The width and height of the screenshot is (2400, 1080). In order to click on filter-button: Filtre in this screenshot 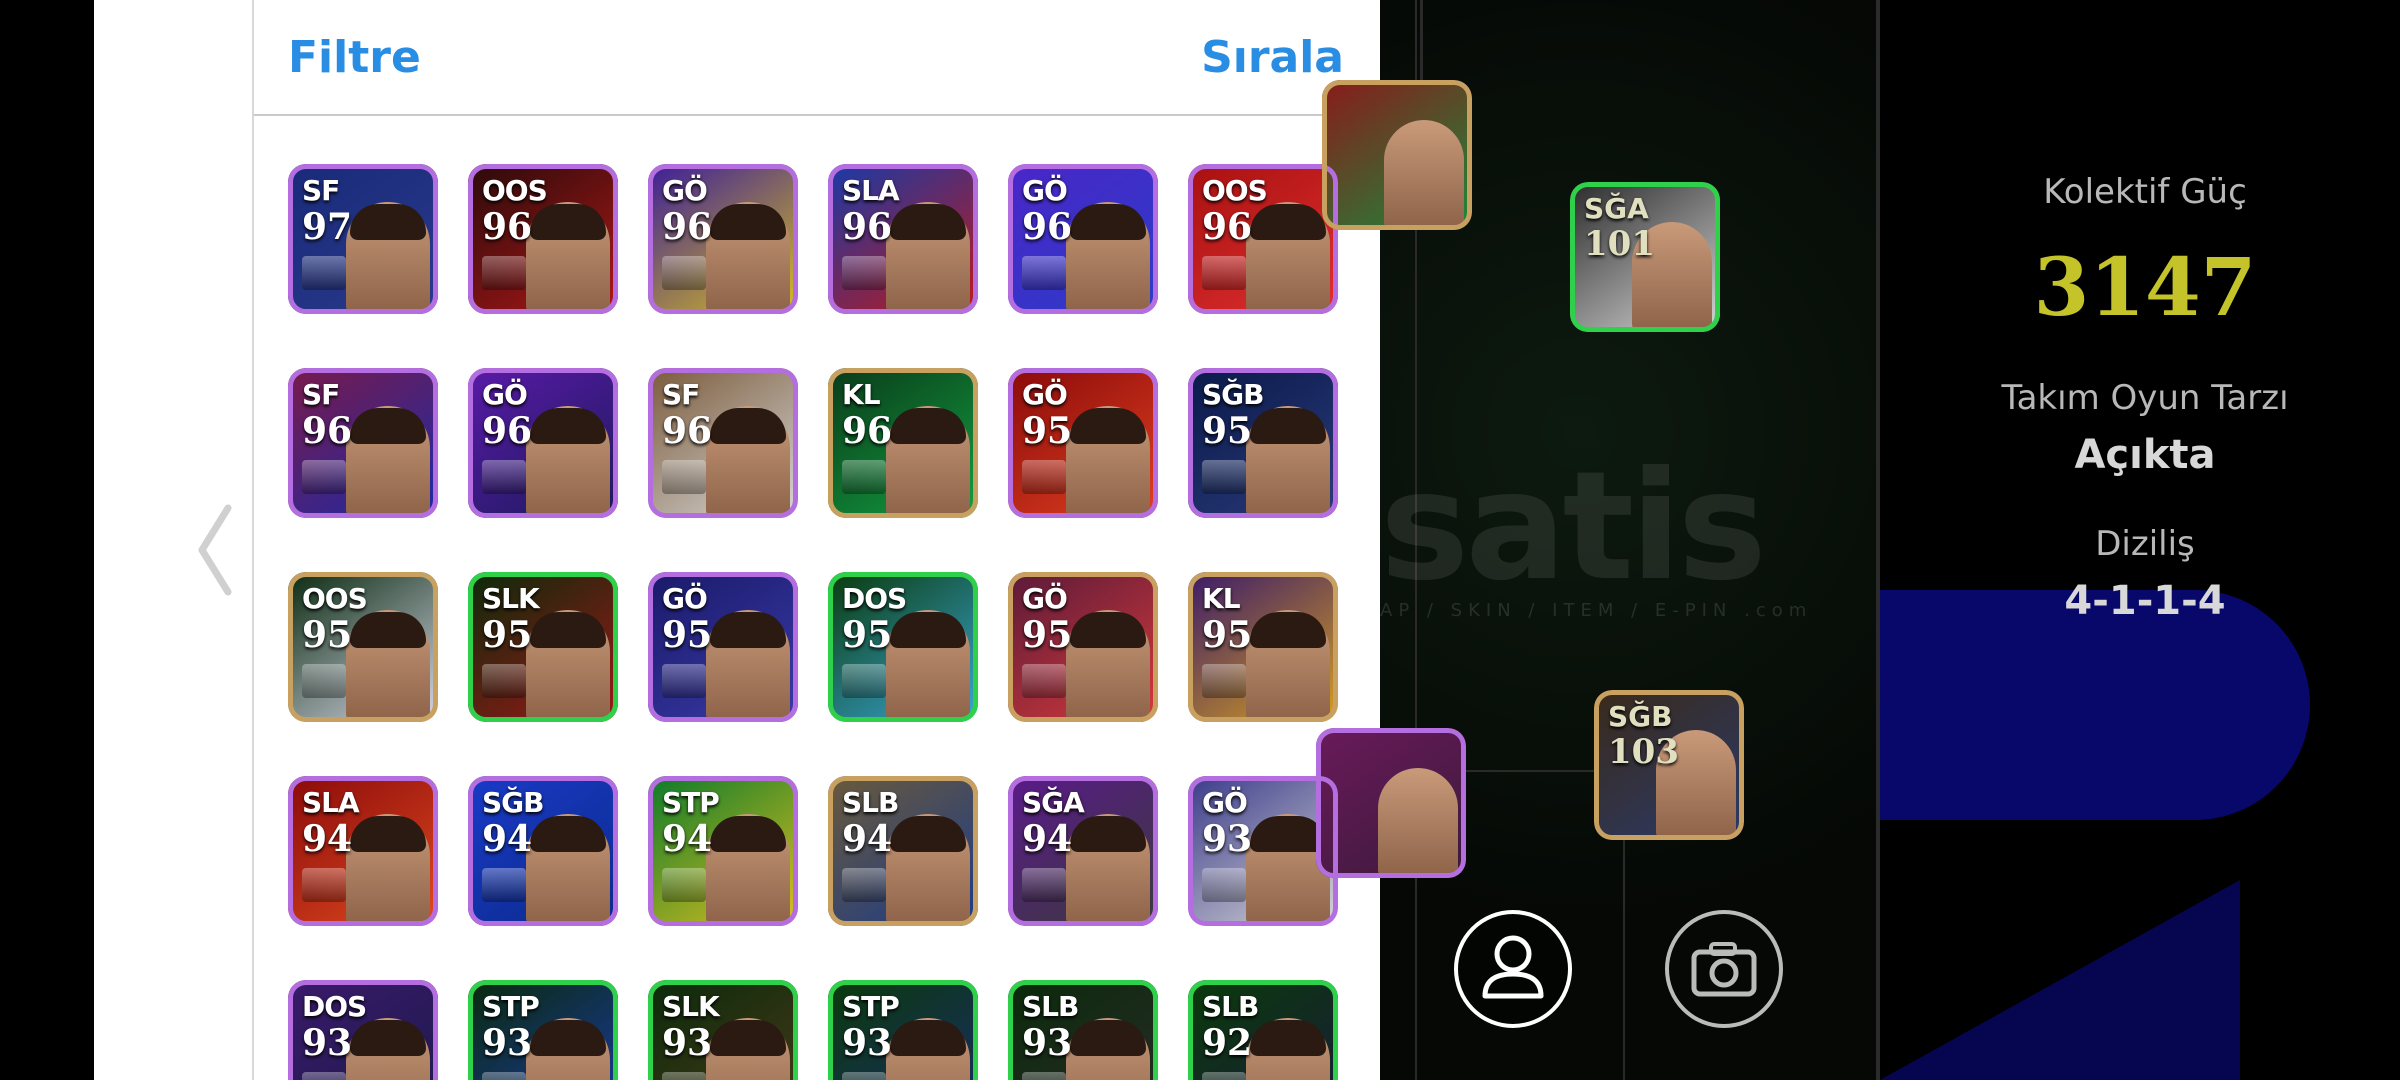, I will do `click(354, 57)`.